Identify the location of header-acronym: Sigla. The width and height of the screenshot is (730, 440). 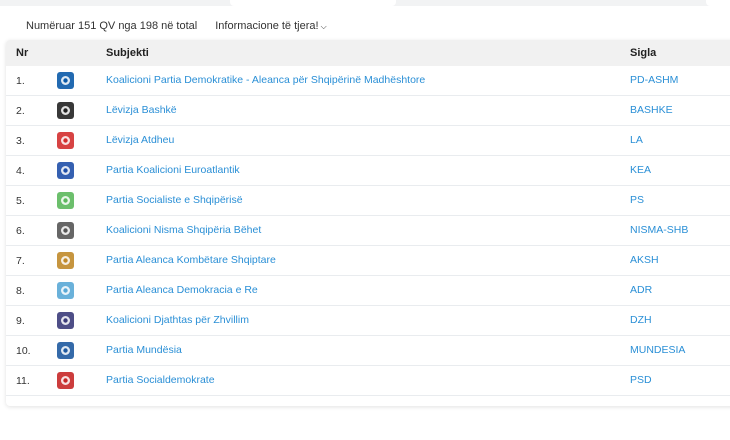
(643, 53).